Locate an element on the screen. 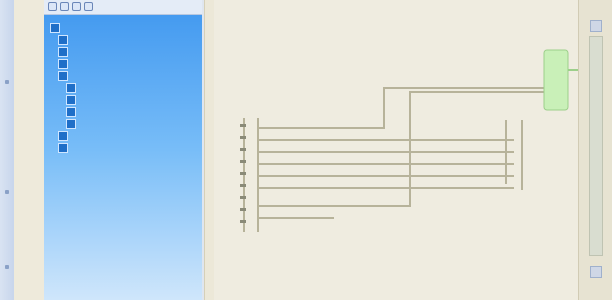 The image size is (612, 300). tree-toolbar is located at coordinates (123, 7).